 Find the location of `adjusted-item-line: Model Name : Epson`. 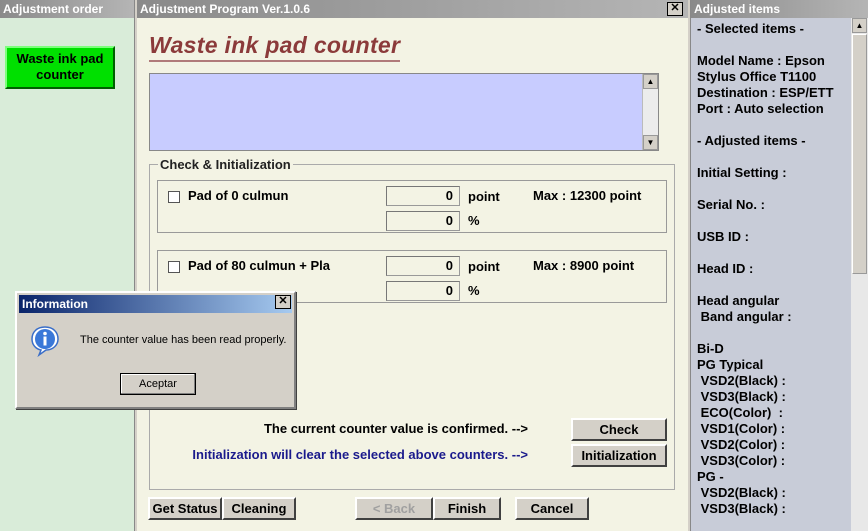

adjusted-item-line: Model Name : Epson is located at coordinates (761, 60).